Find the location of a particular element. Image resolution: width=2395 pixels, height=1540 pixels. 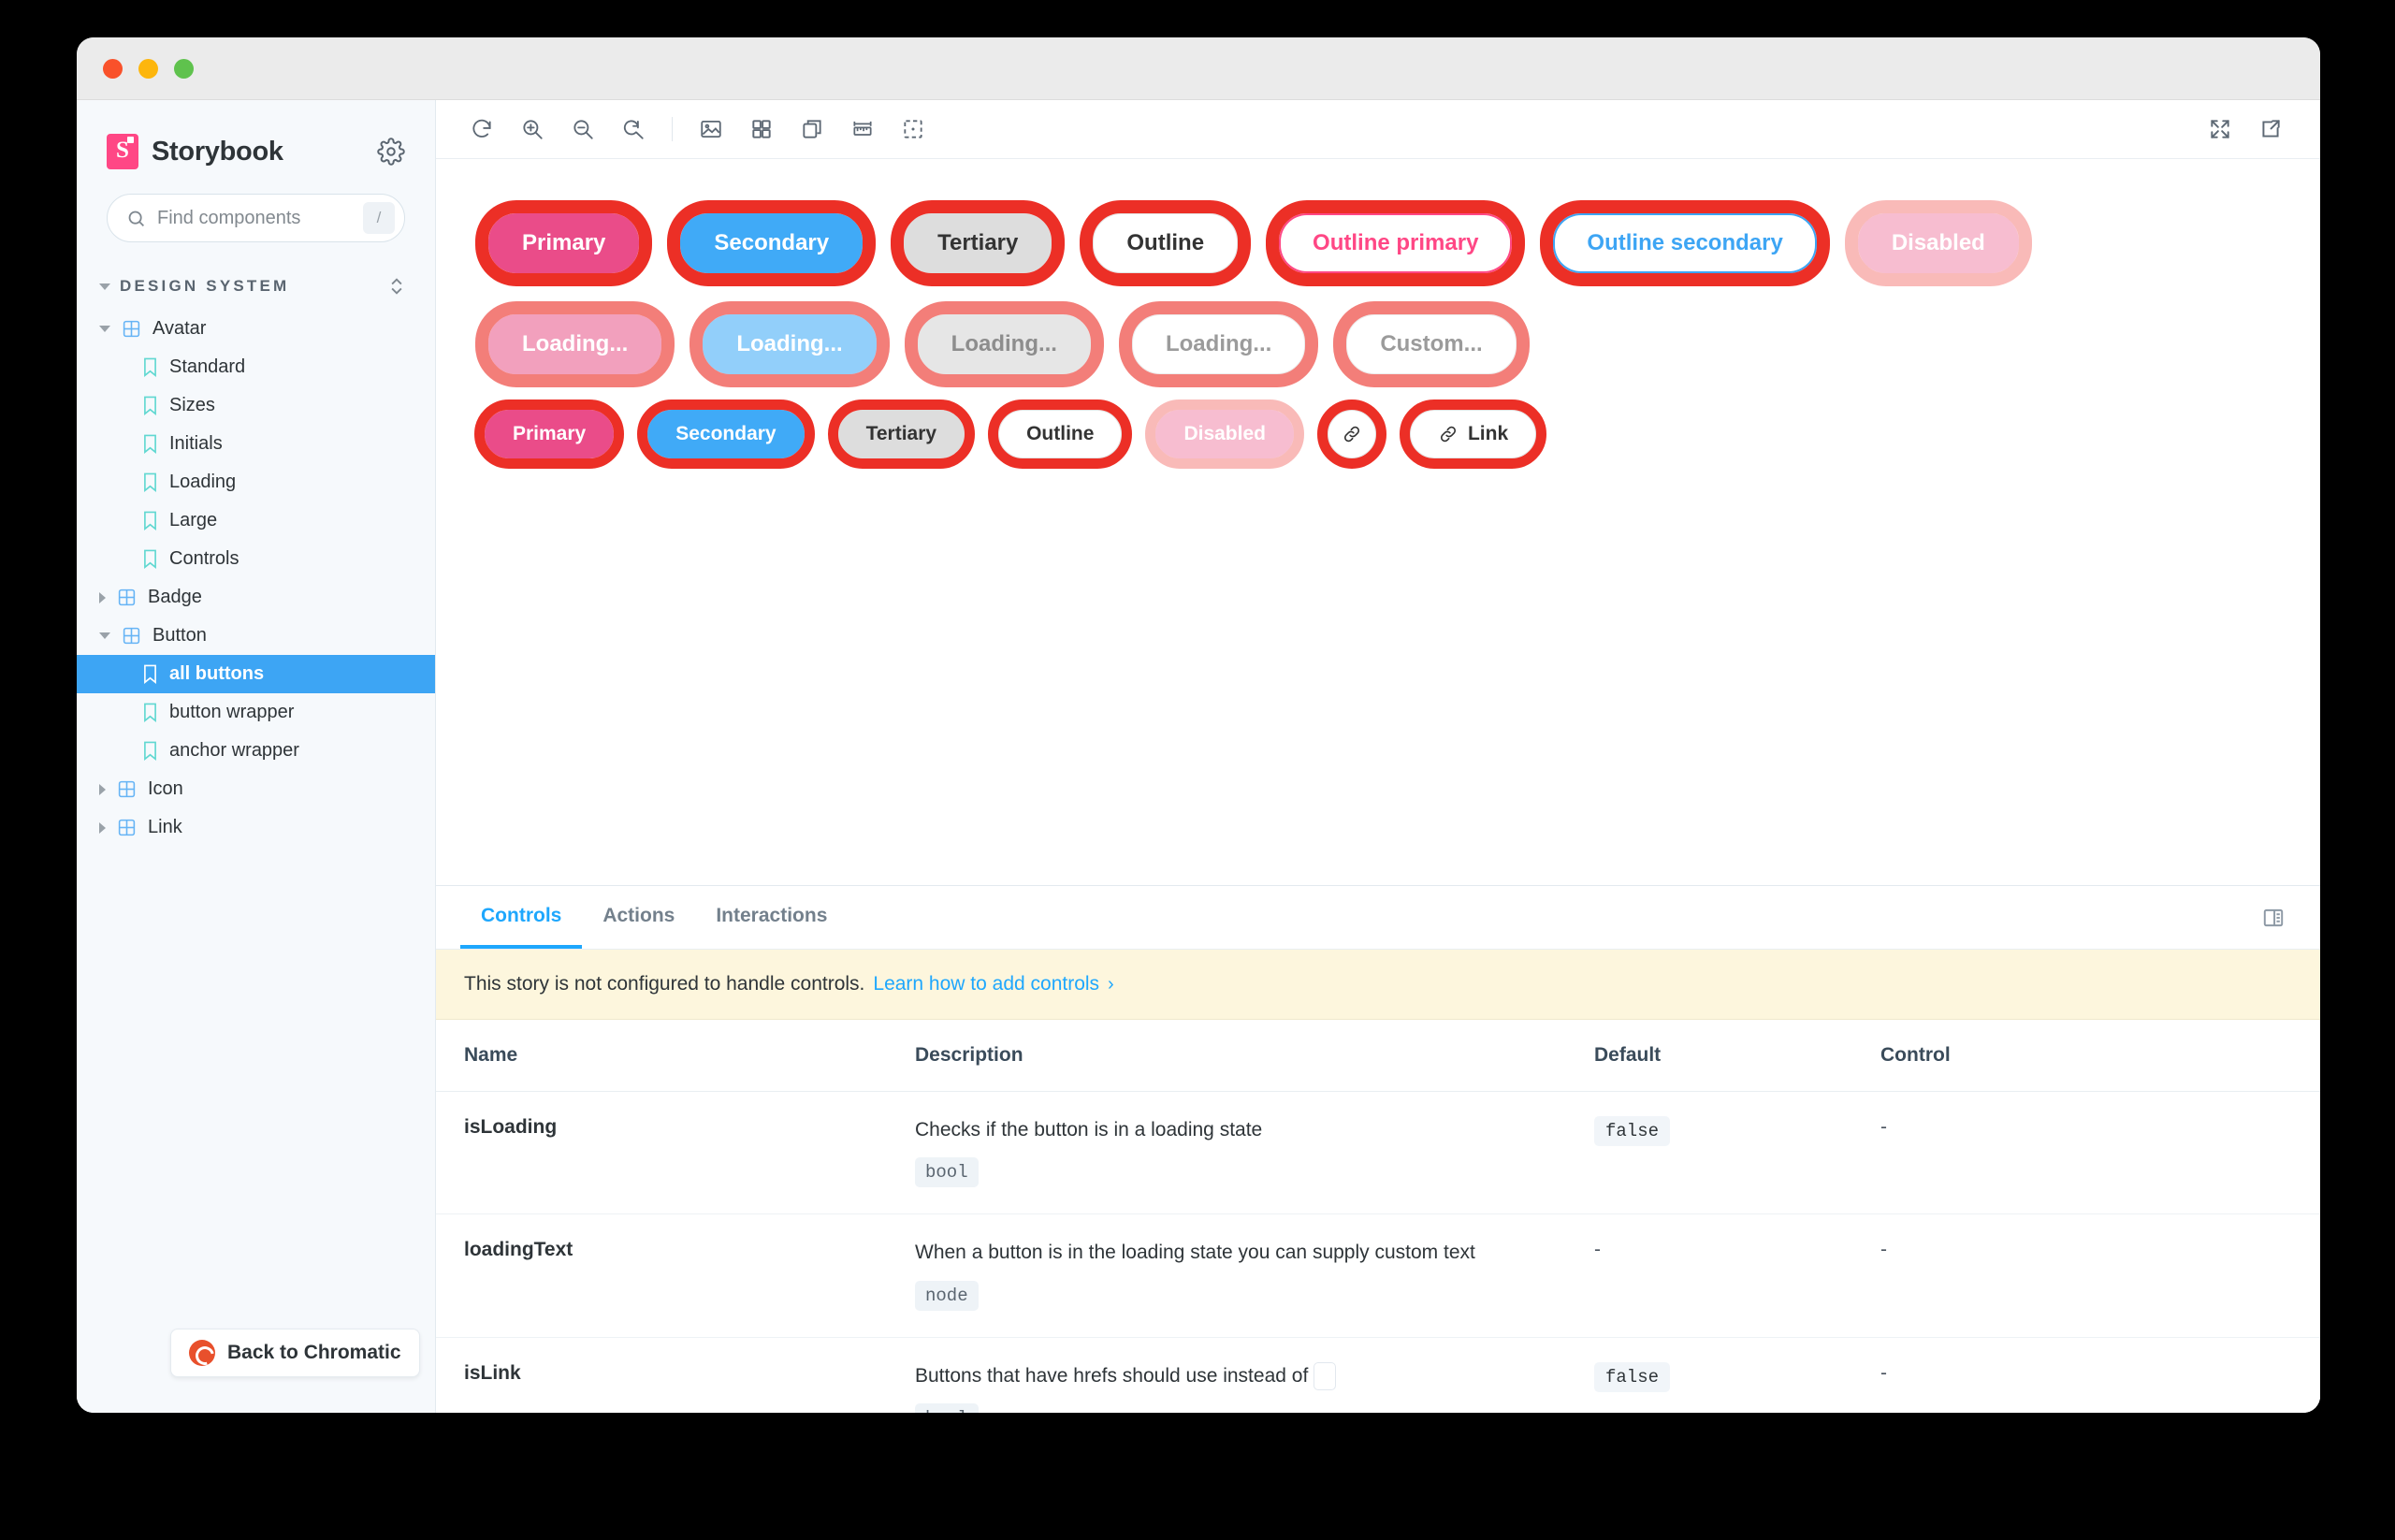

back-to-chromatic-label: Back to Chromatic is located at coordinates (314, 1353).